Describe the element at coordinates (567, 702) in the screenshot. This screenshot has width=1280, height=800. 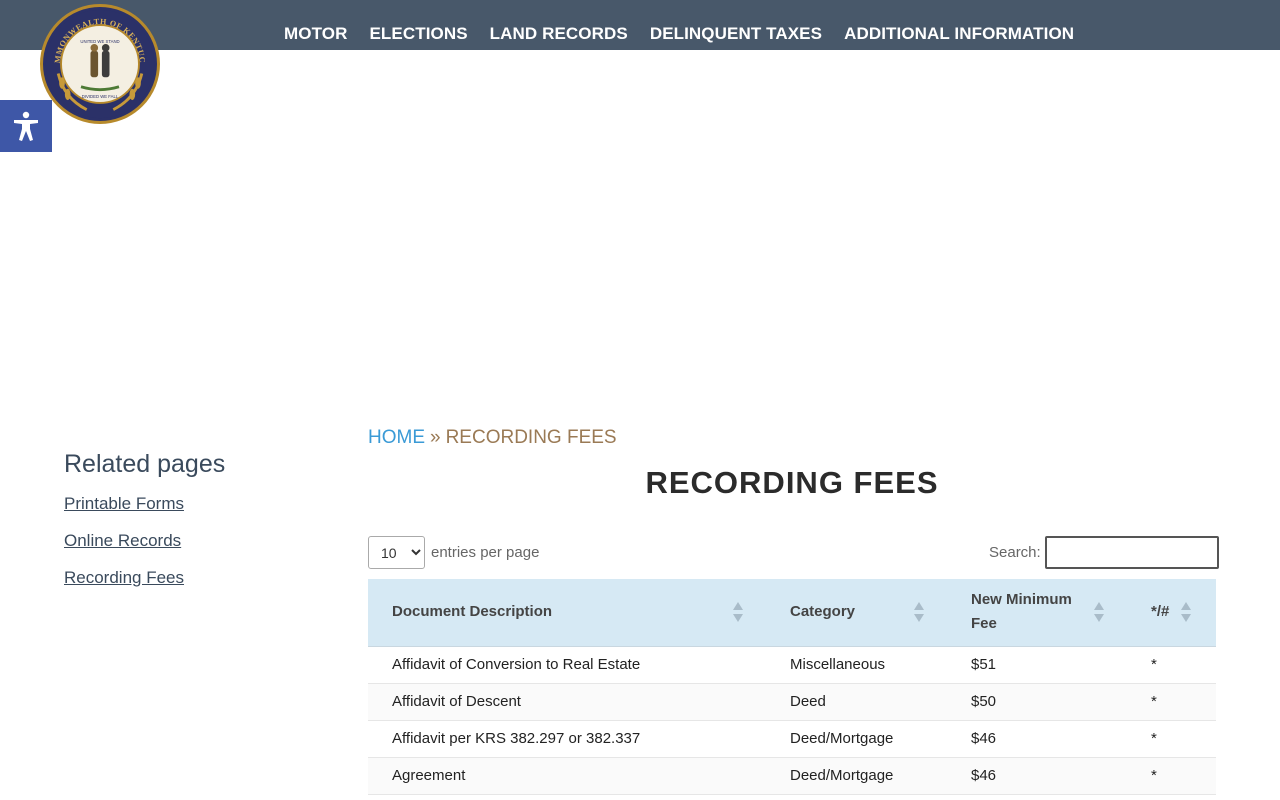
I see `cell-document-description: Affidavit of Descent` at that location.